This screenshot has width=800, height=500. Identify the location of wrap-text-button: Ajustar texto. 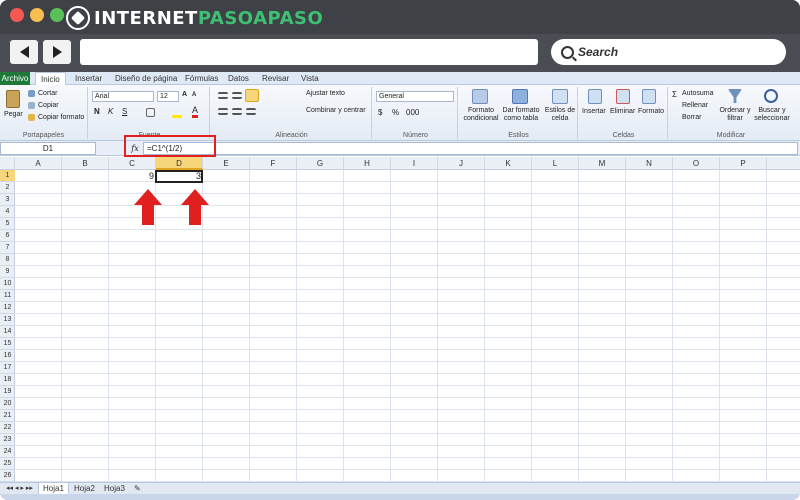
(325, 93).